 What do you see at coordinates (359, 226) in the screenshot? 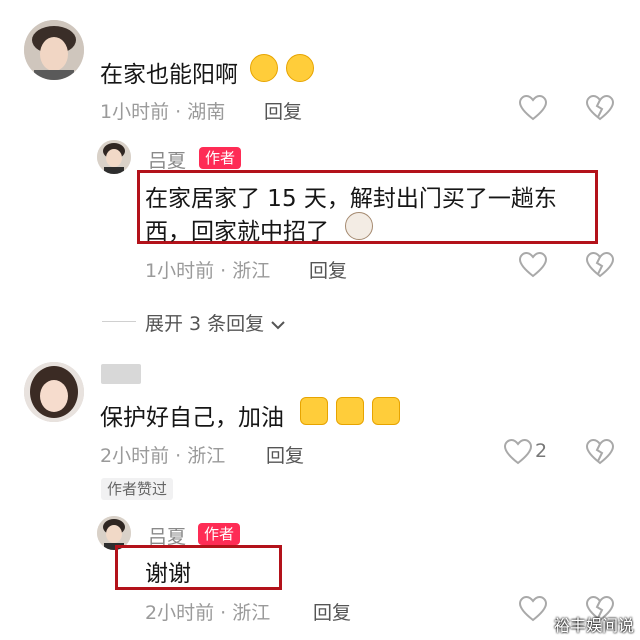
I see `cat-emoji` at bounding box center [359, 226].